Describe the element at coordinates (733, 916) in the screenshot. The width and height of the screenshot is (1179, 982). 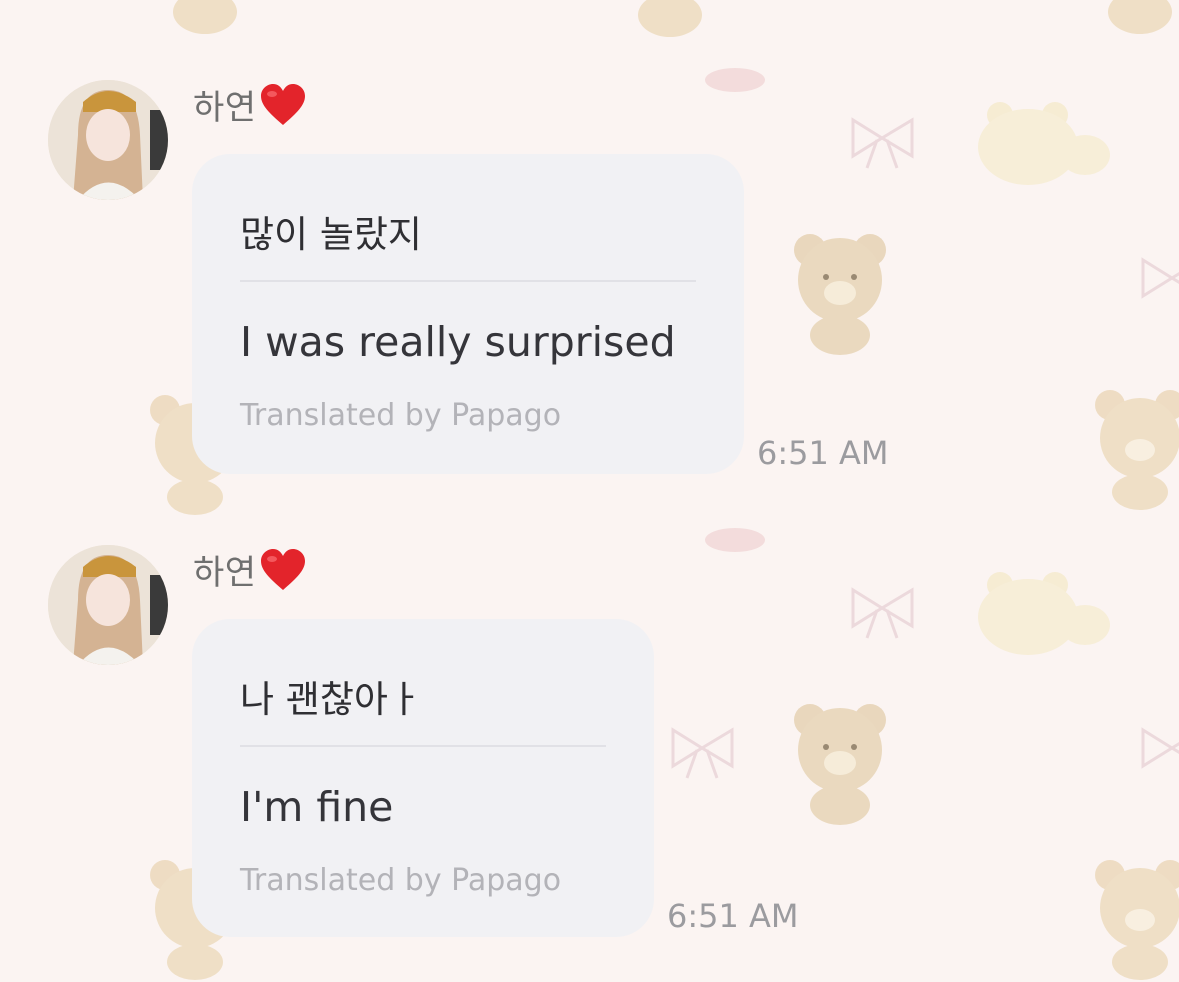
I see `message-timestamp: 6:51 AM` at that location.